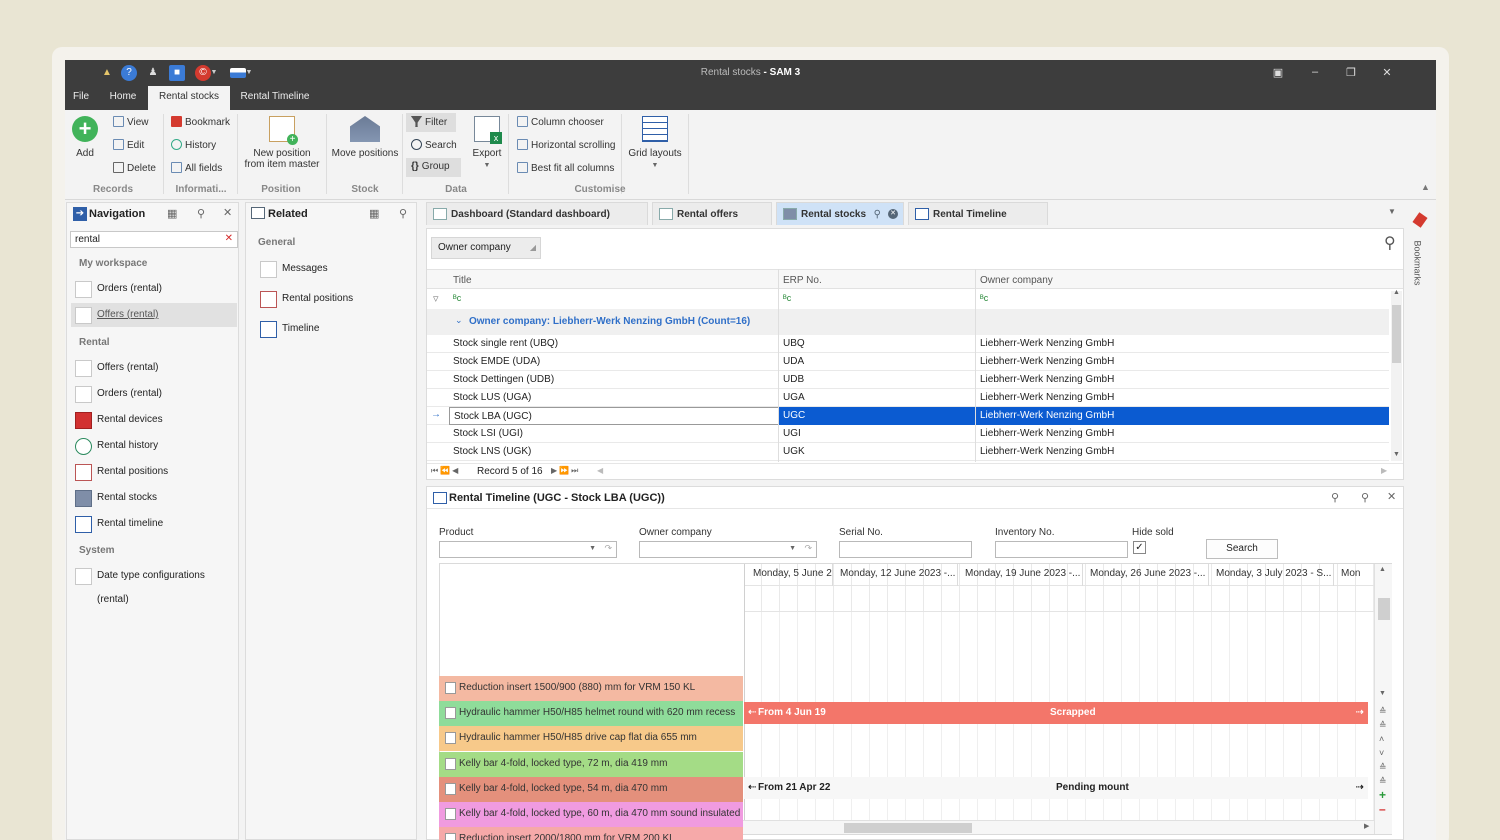 The height and width of the screenshot is (840, 1500). I want to click on tab-rental-stocks: Rental stocks, so click(189, 98).